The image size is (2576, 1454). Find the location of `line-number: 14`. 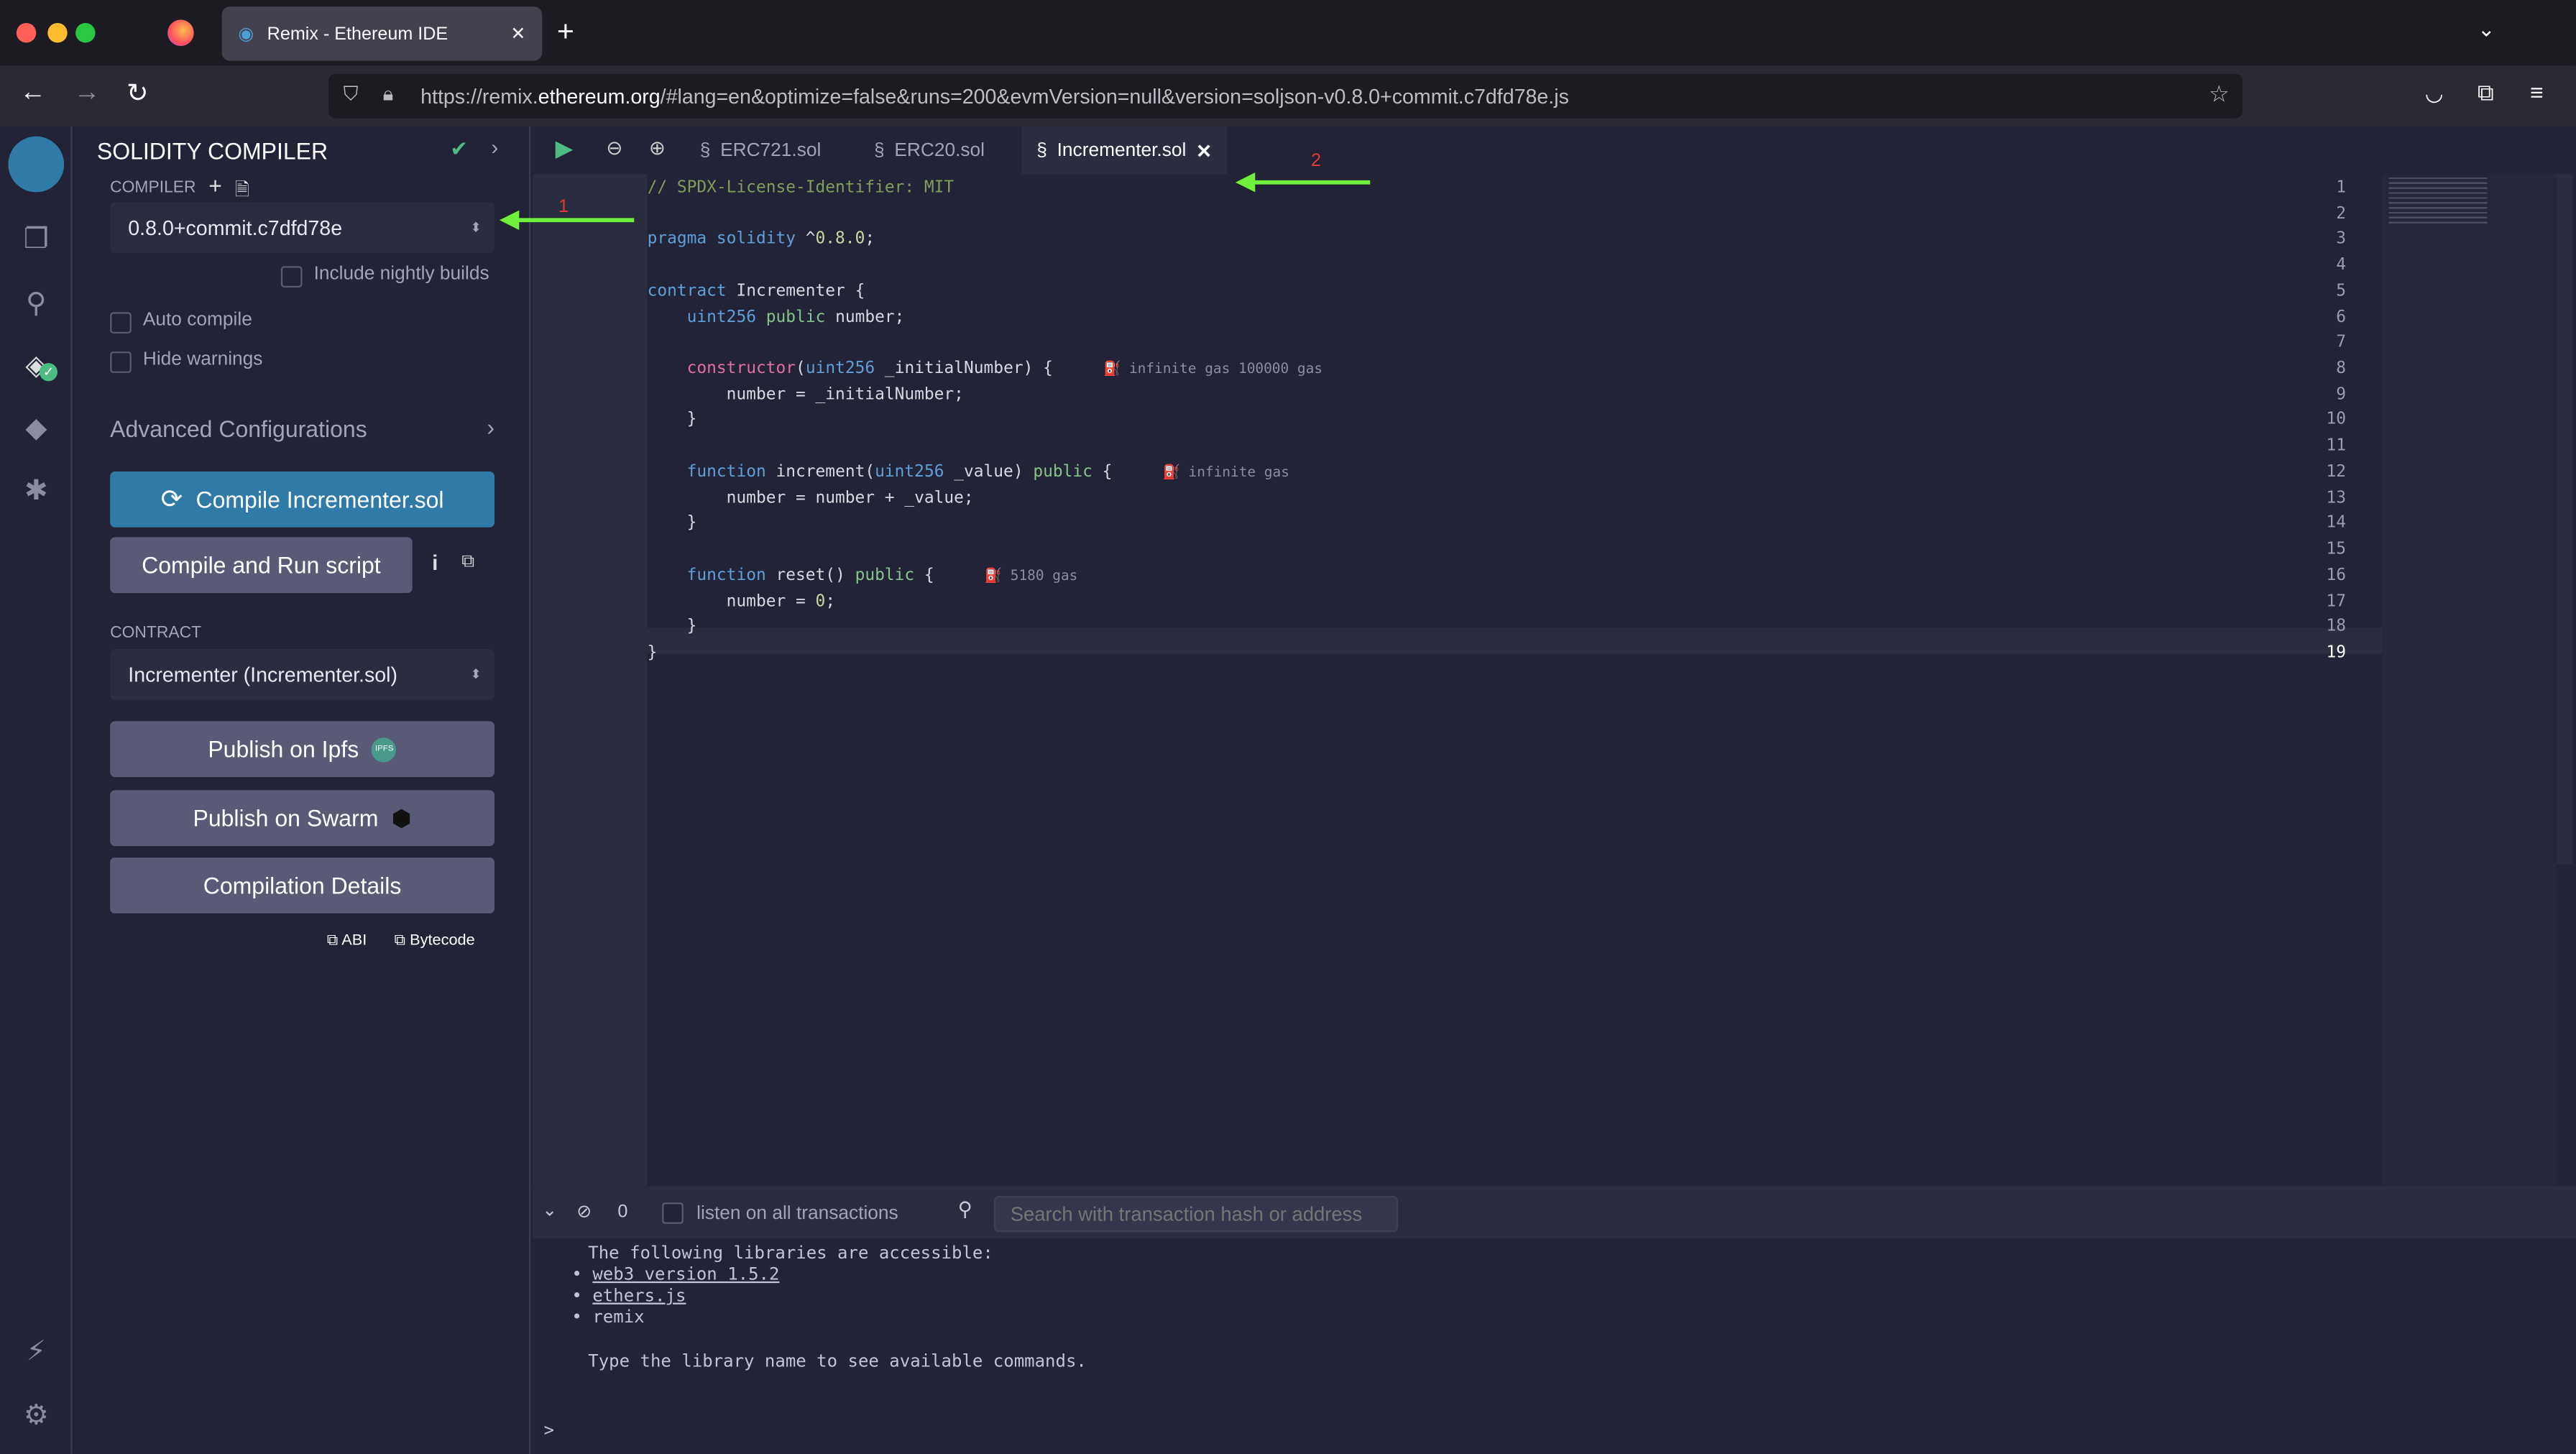

line-number: 14 is located at coordinates (2336, 524).